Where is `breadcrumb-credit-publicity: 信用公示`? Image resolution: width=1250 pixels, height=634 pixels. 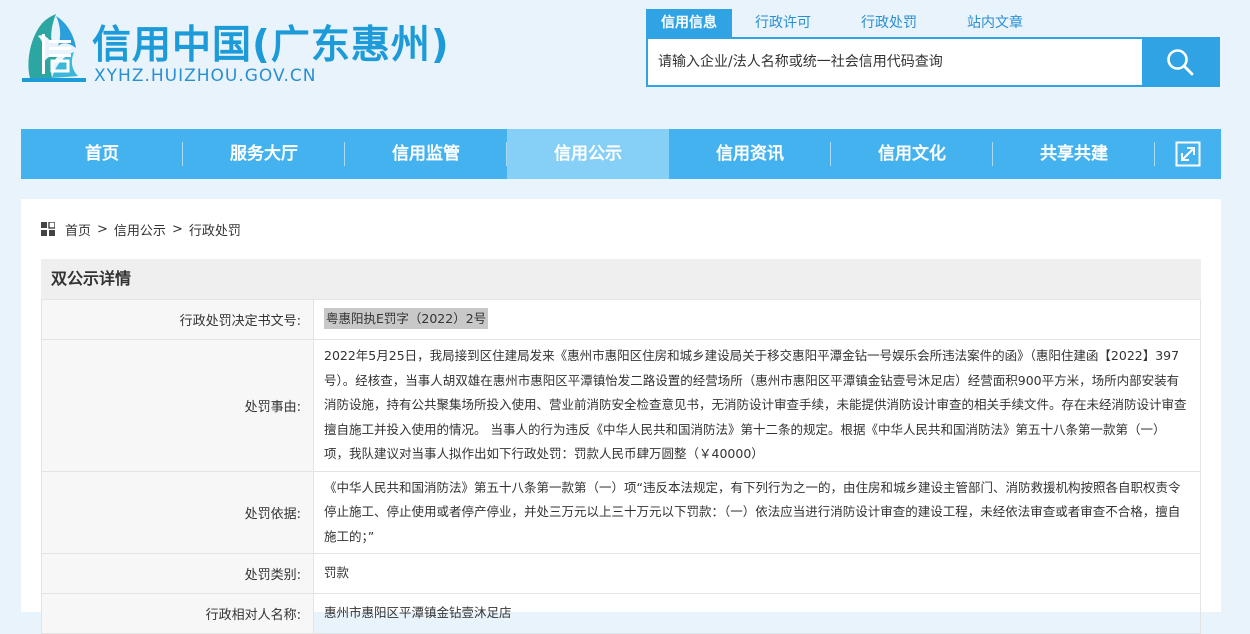 breadcrumb-credit-publicity: 信用公示 is located at coordinates (140, 229).